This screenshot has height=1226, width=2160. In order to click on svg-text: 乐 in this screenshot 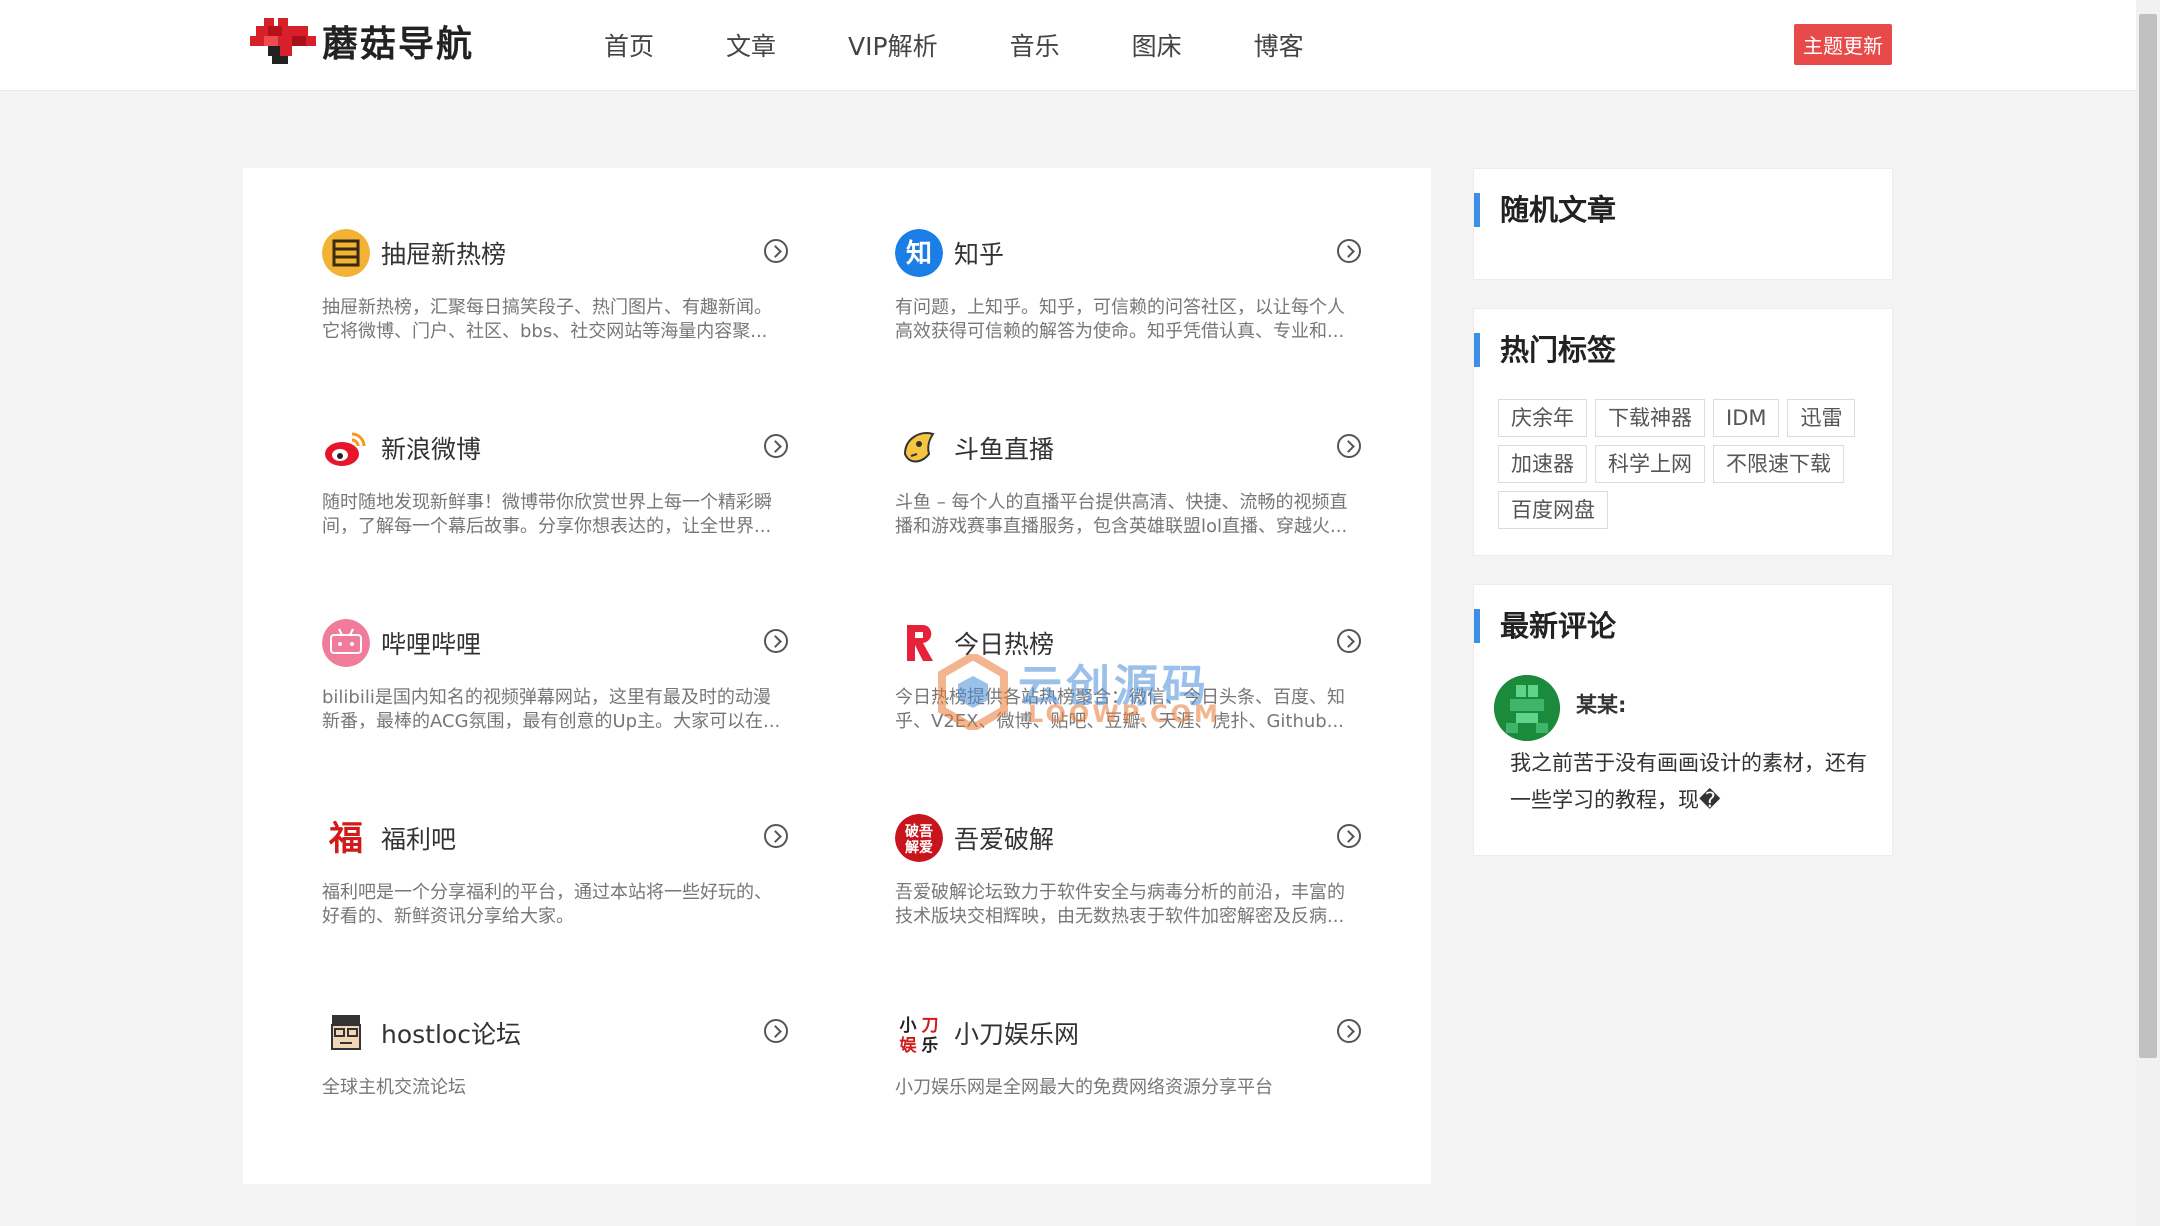, I will do `click(930, 1046)`.